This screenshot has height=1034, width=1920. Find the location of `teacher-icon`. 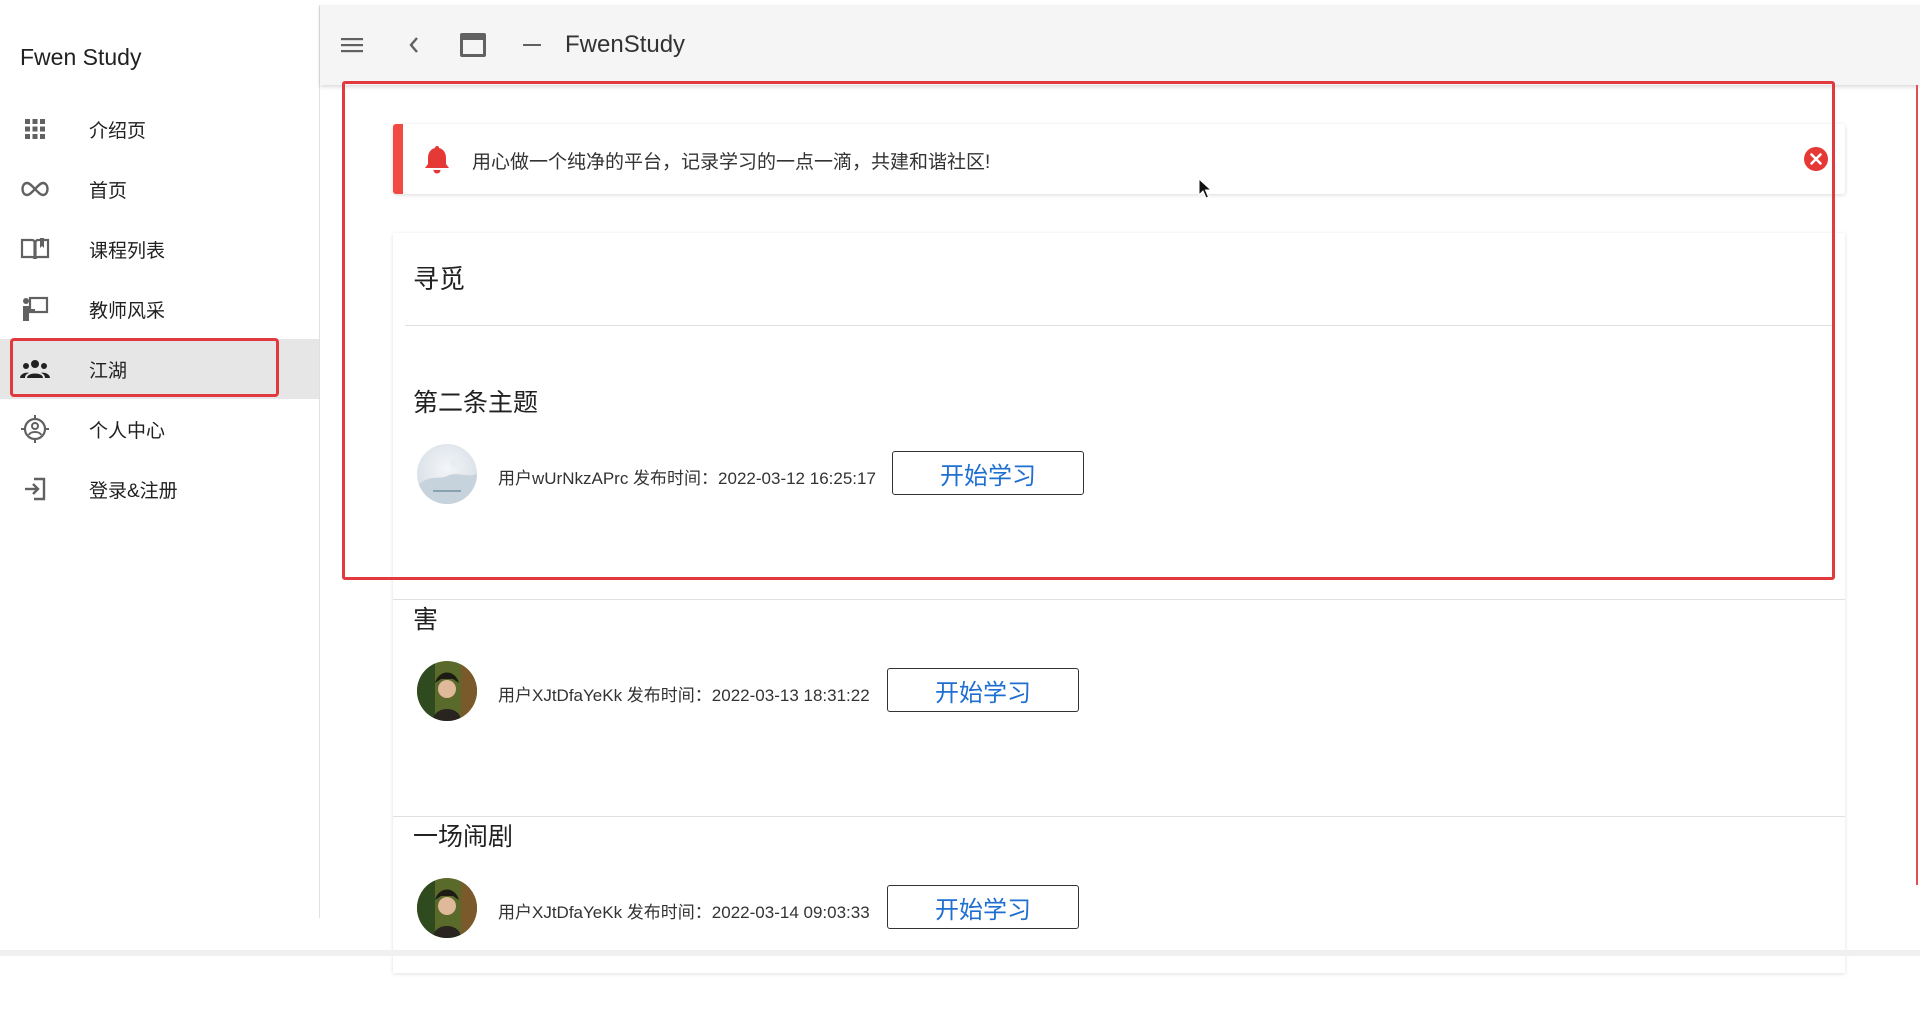

teacher-icon is located at coordinates (35, 309).